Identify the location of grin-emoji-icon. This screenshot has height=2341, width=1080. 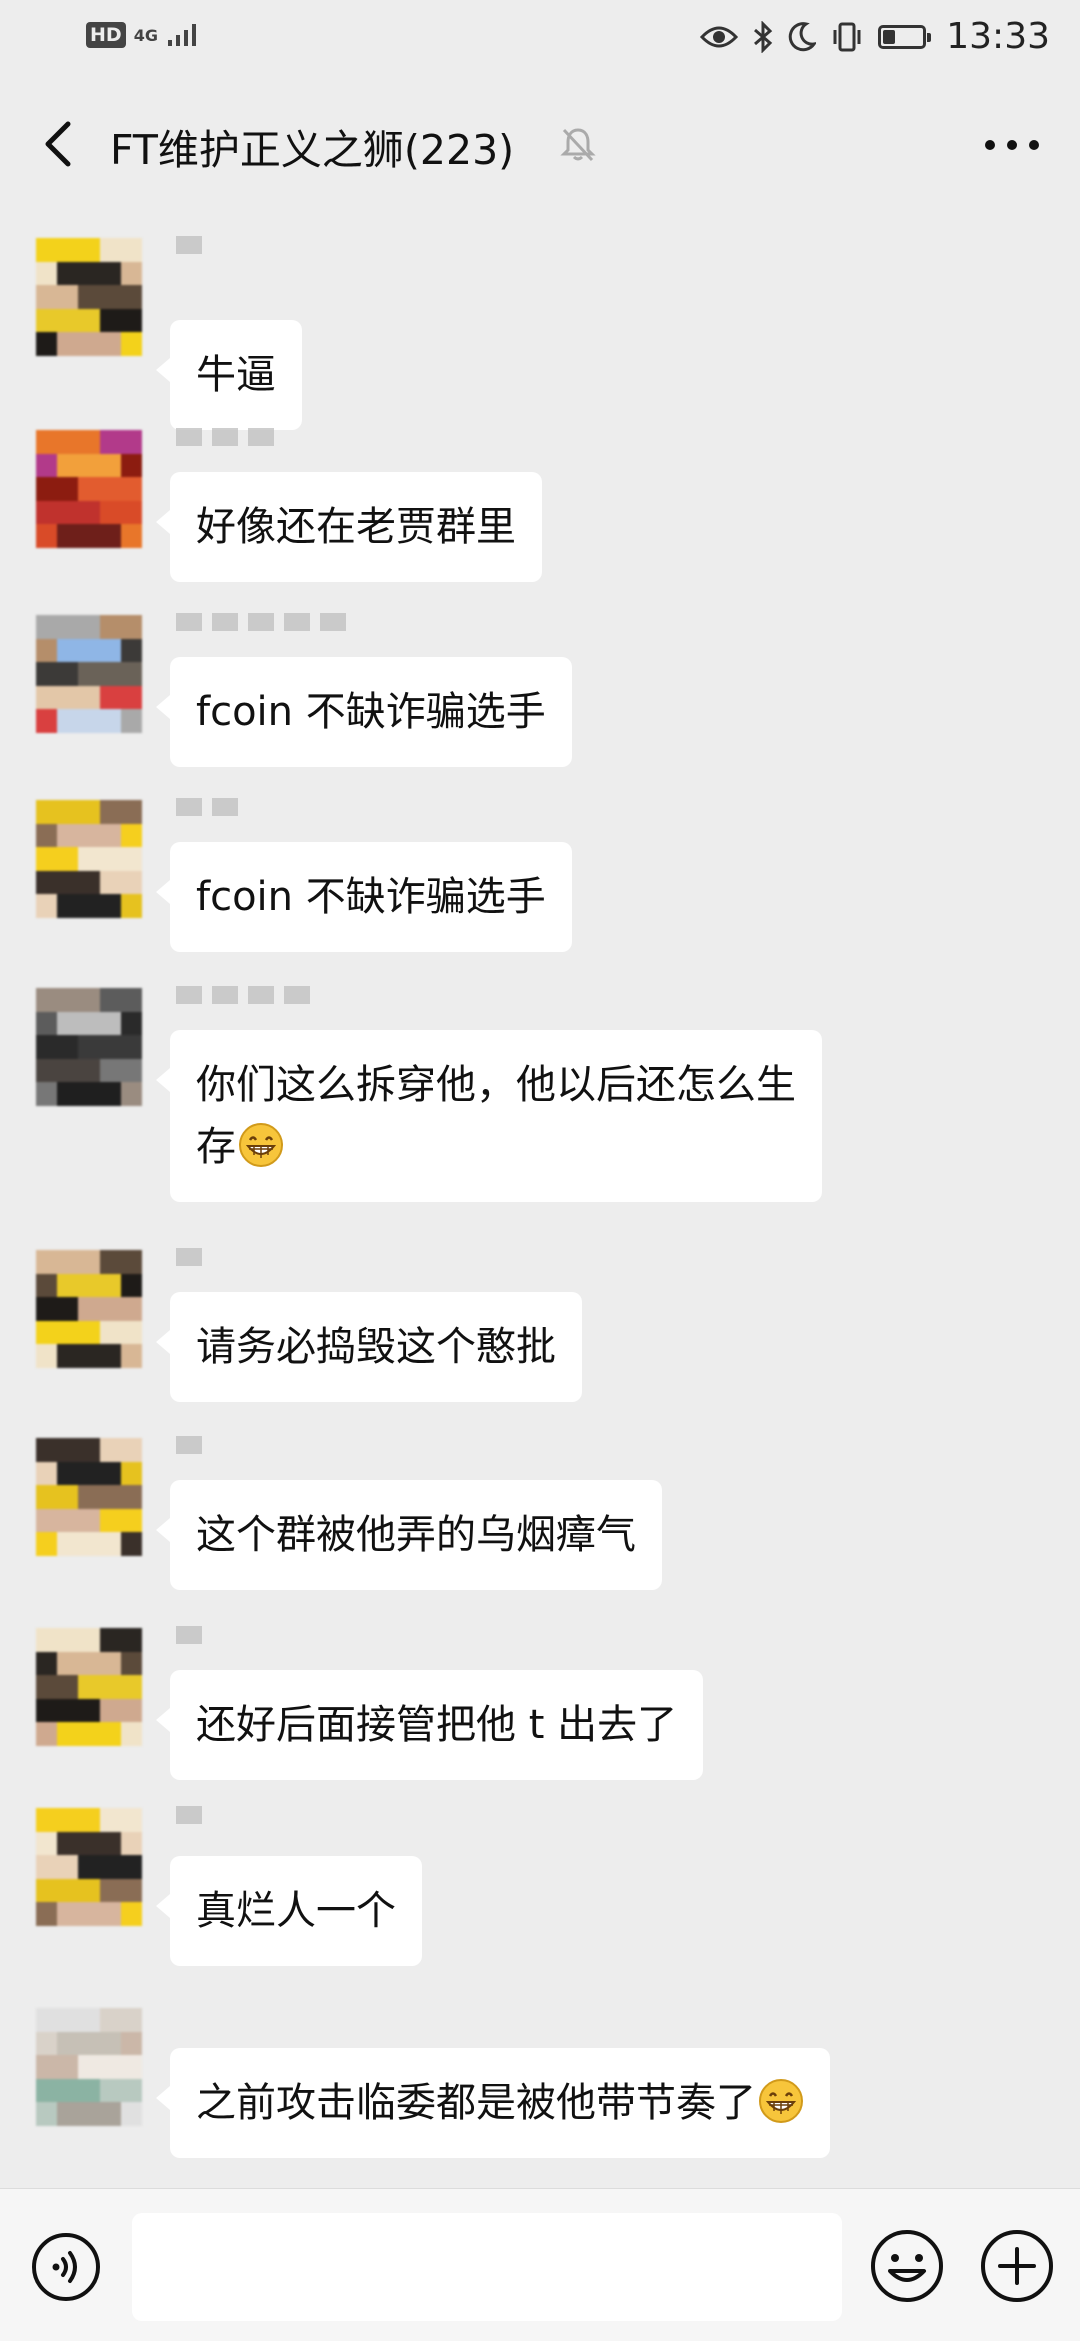
(781, 2101).